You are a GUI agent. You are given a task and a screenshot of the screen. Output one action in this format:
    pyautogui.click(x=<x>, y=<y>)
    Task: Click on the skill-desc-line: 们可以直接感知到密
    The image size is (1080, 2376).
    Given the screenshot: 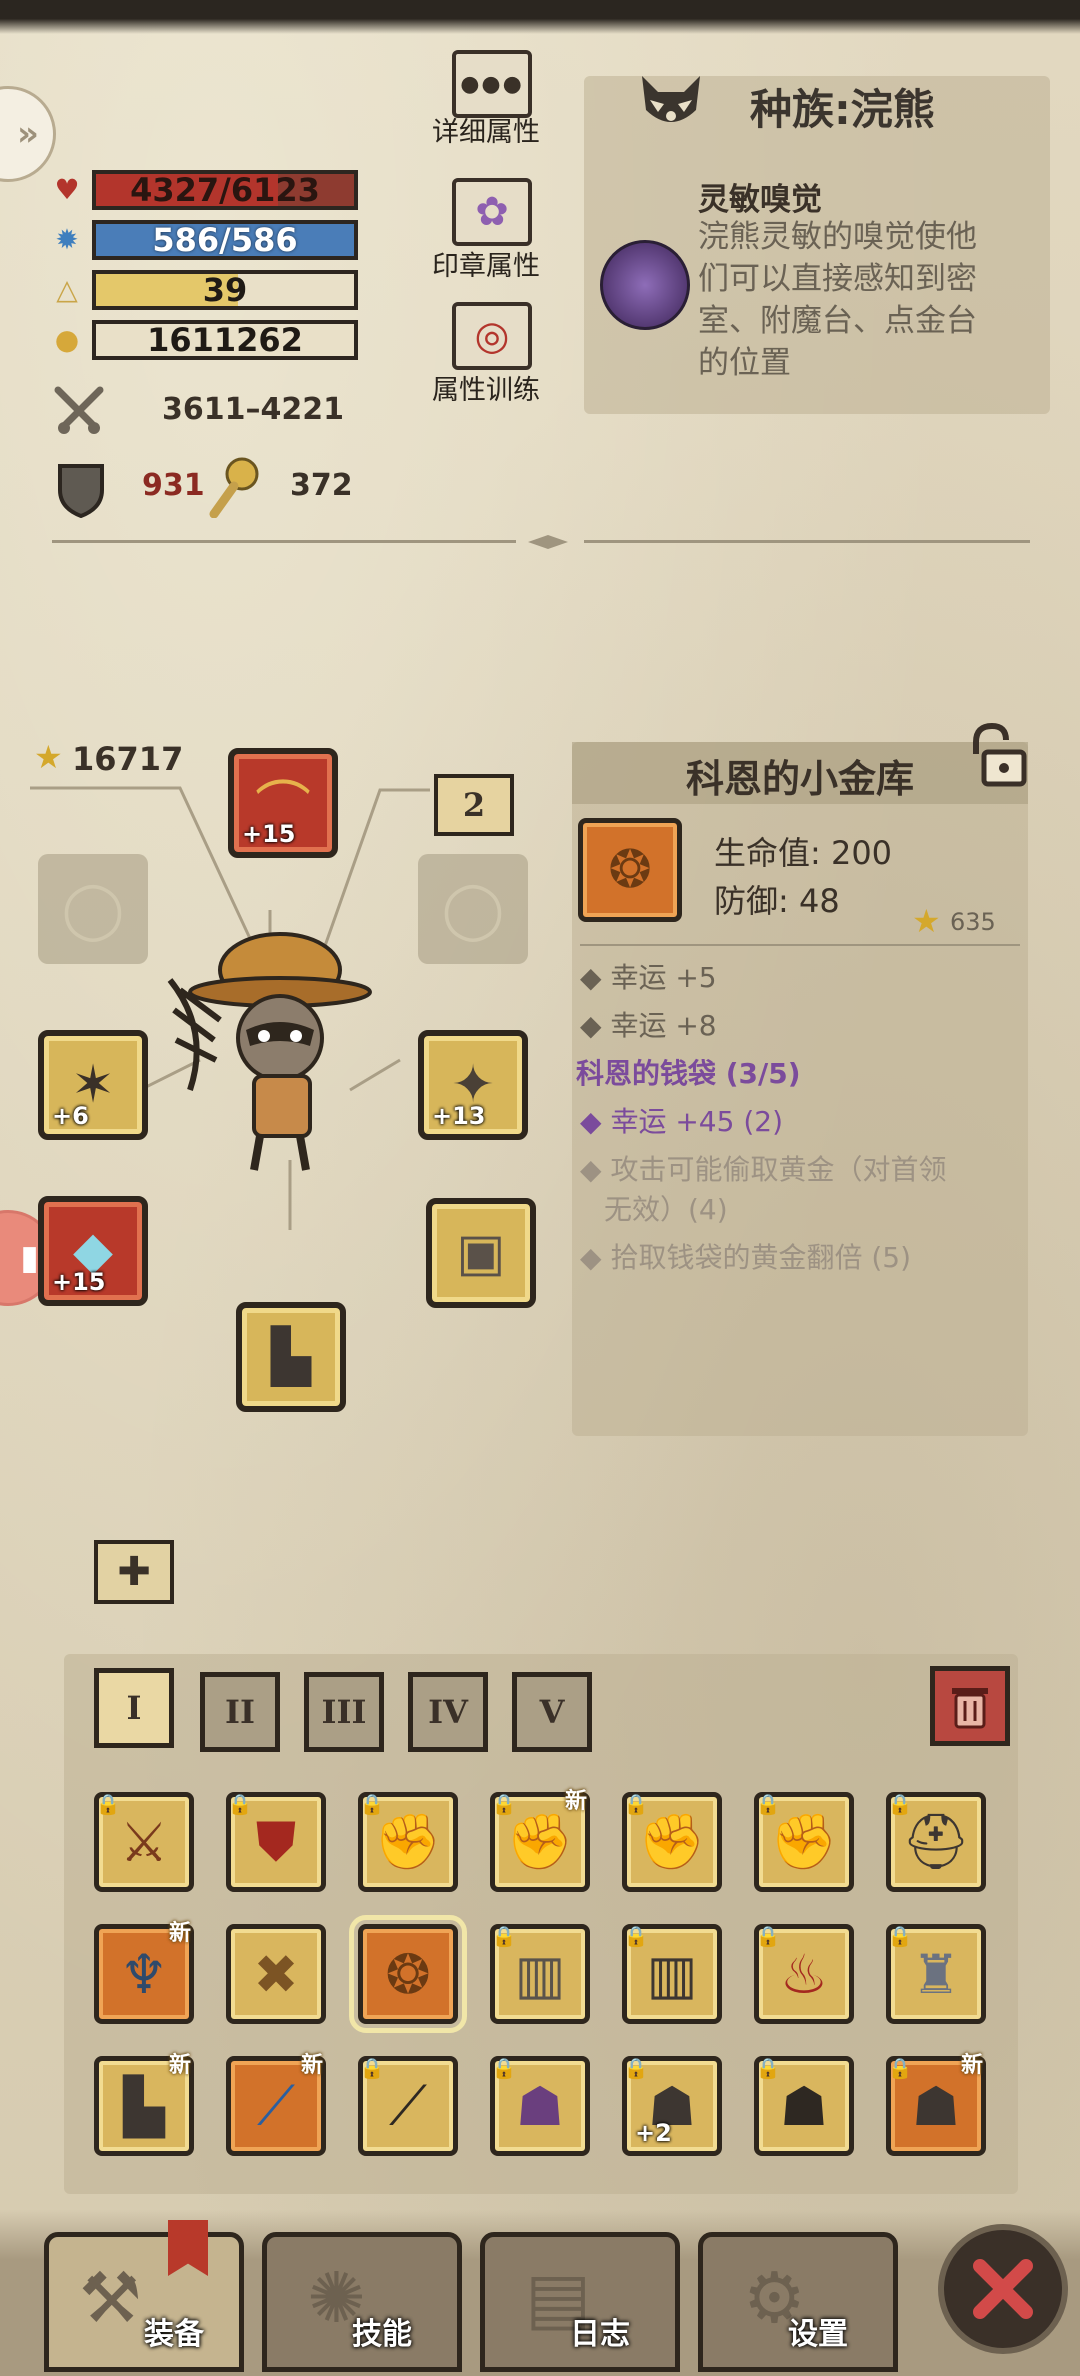 What is the action you would take?
    pyautogui.click(x=837, y=279)
    